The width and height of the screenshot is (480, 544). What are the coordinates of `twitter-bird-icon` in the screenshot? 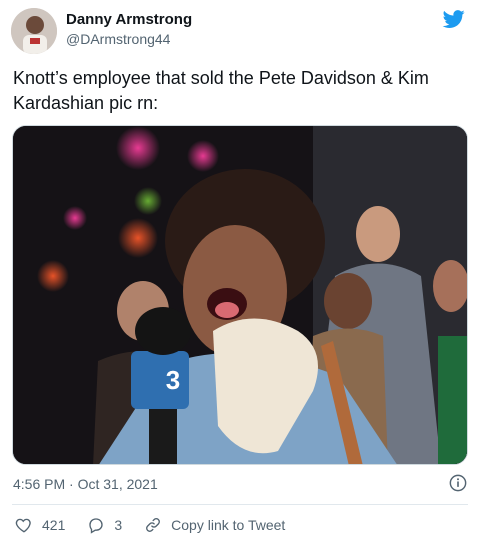 It's located at (454, 19).